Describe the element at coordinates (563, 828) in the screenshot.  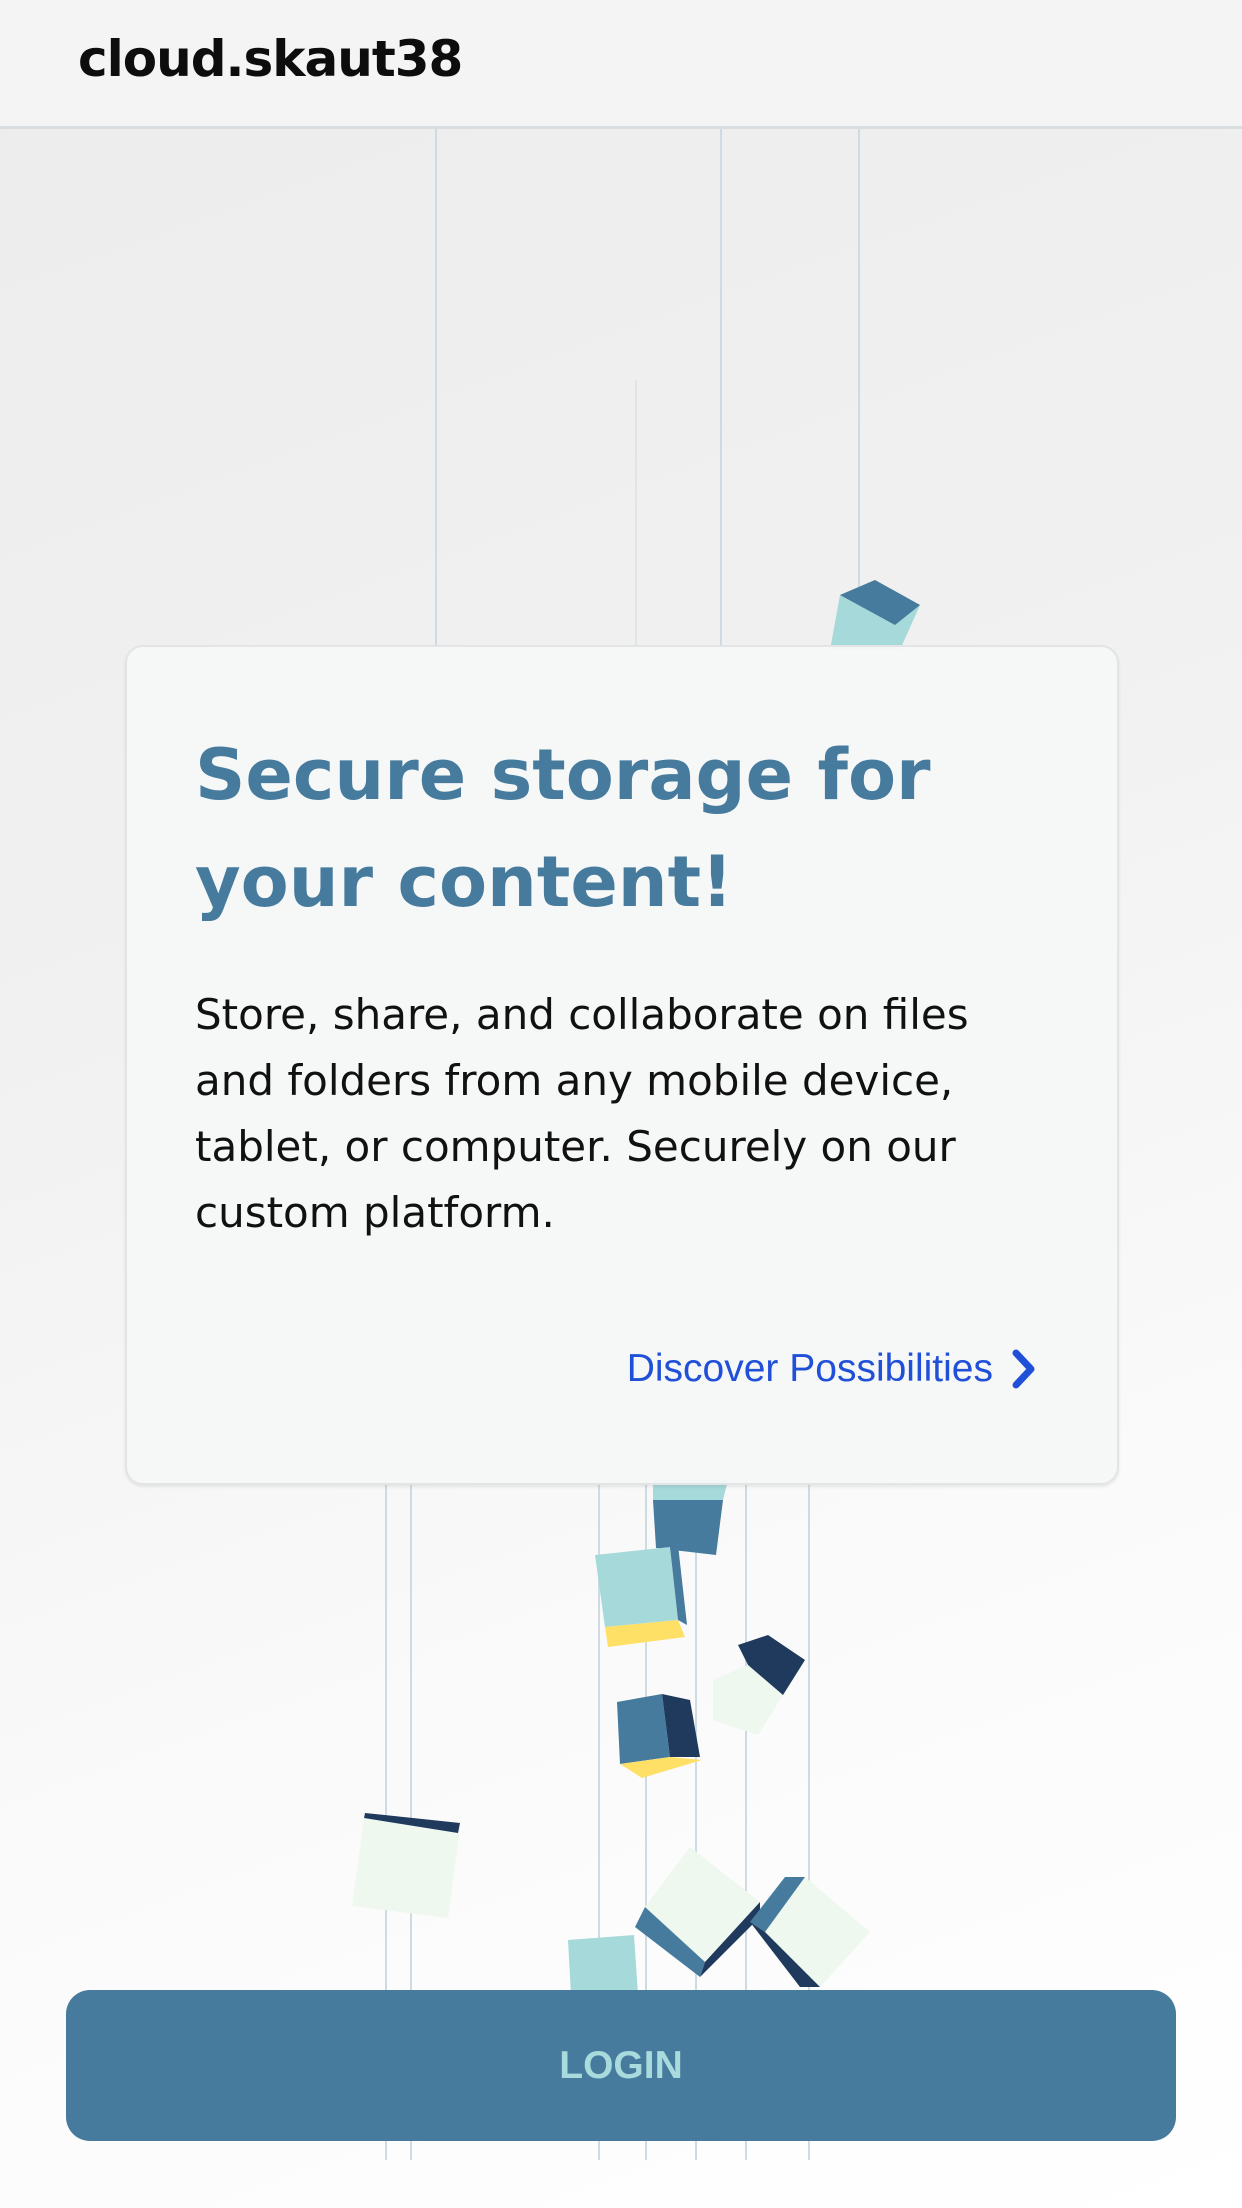
I see `hero-title: Secure storage for your content!` at that location.